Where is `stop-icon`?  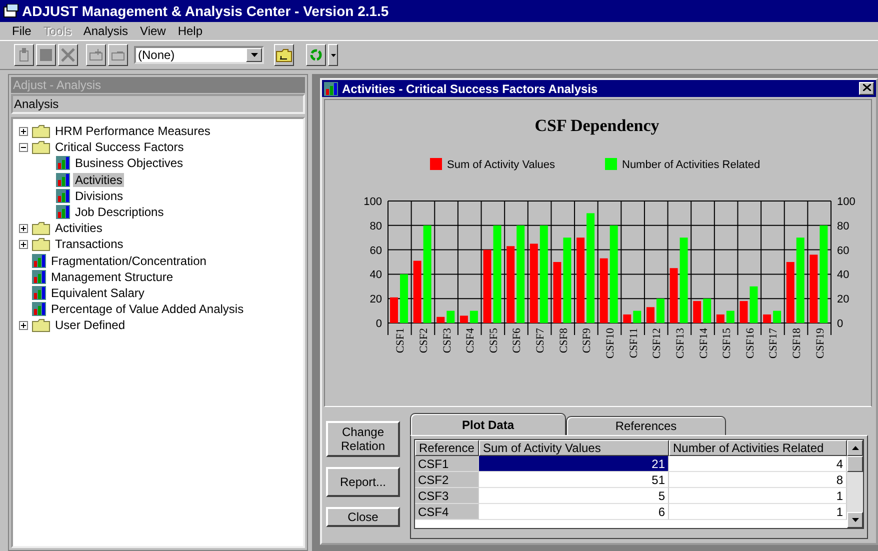 stop-icon is located at coordinates (46, 55).